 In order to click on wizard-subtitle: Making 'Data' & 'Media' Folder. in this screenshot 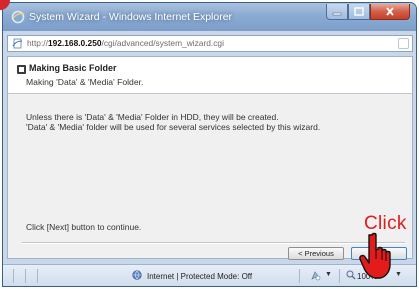, I will do `click(85, 82)`.